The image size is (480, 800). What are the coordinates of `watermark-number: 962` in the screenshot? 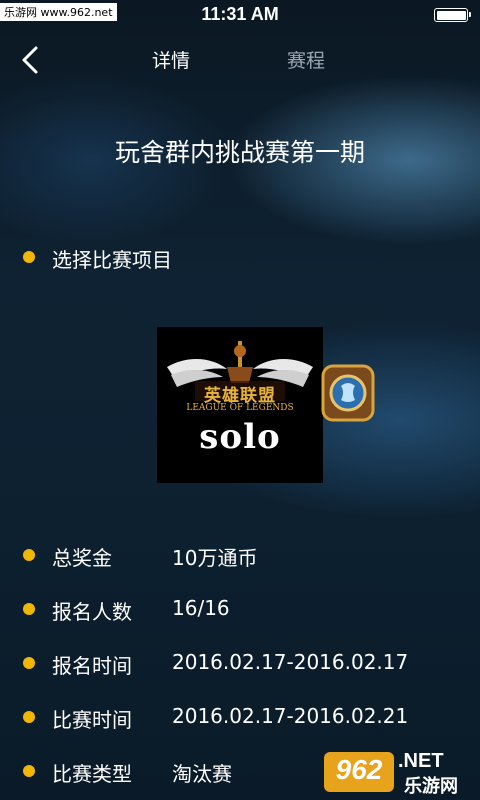 It's located at (359, 769).